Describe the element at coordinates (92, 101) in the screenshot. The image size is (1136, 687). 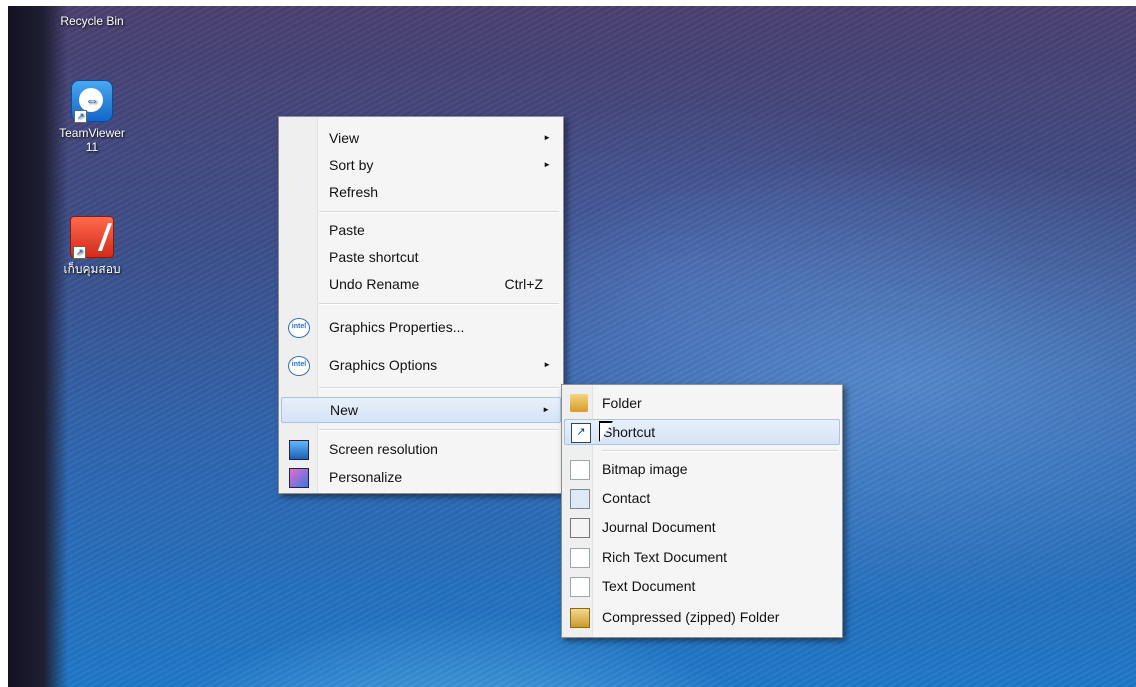
I see `teamviewer-icon: ⇔ ↗` at that location.